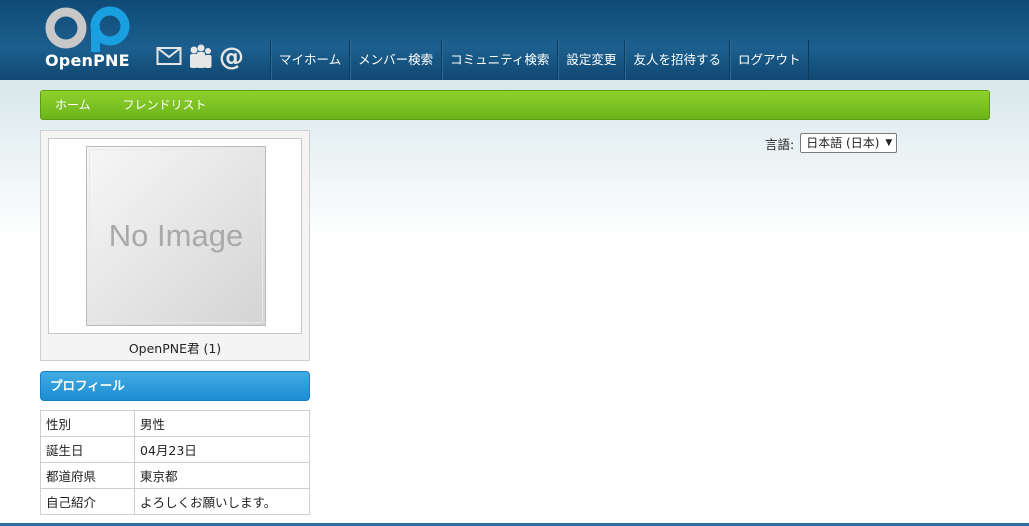  I want to click on friends-icon, so click(200, 56).